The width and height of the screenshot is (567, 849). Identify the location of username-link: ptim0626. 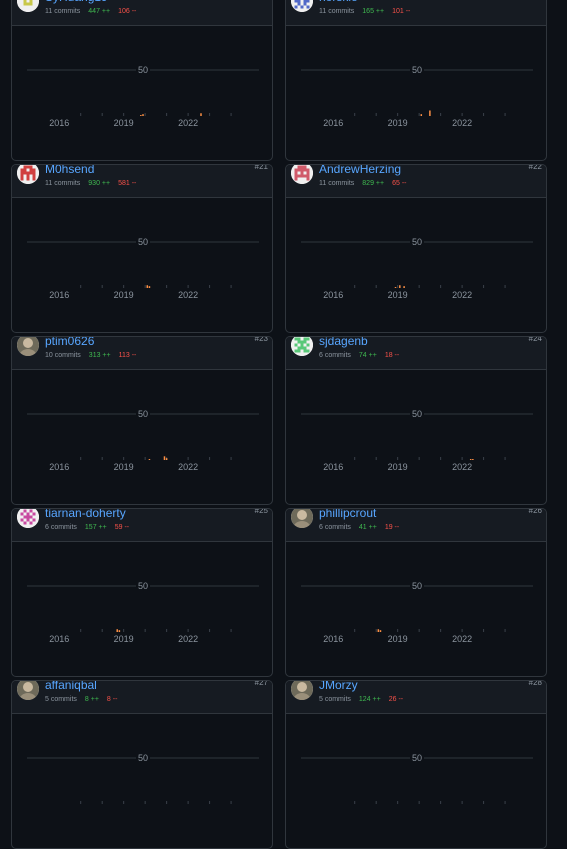
(69, 343).